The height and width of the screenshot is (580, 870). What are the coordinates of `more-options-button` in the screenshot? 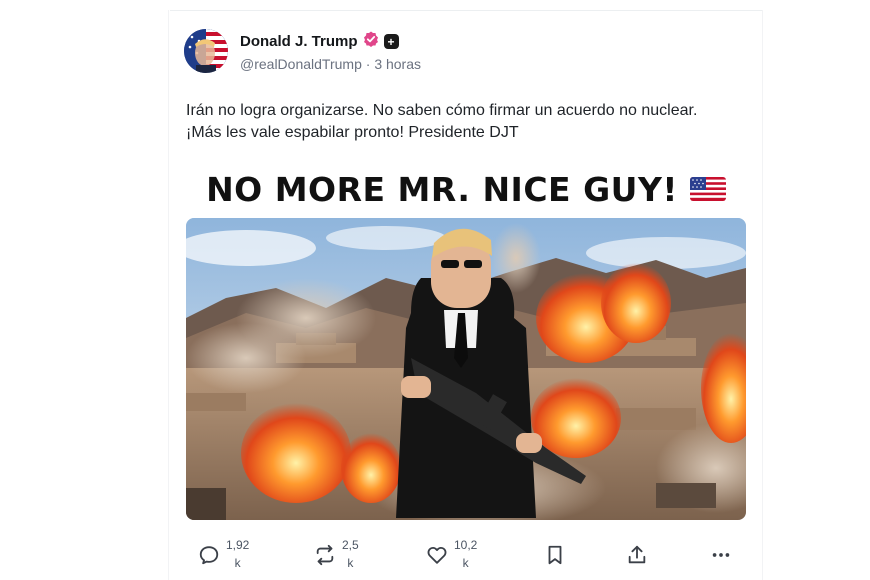 It's located at (721, 553).